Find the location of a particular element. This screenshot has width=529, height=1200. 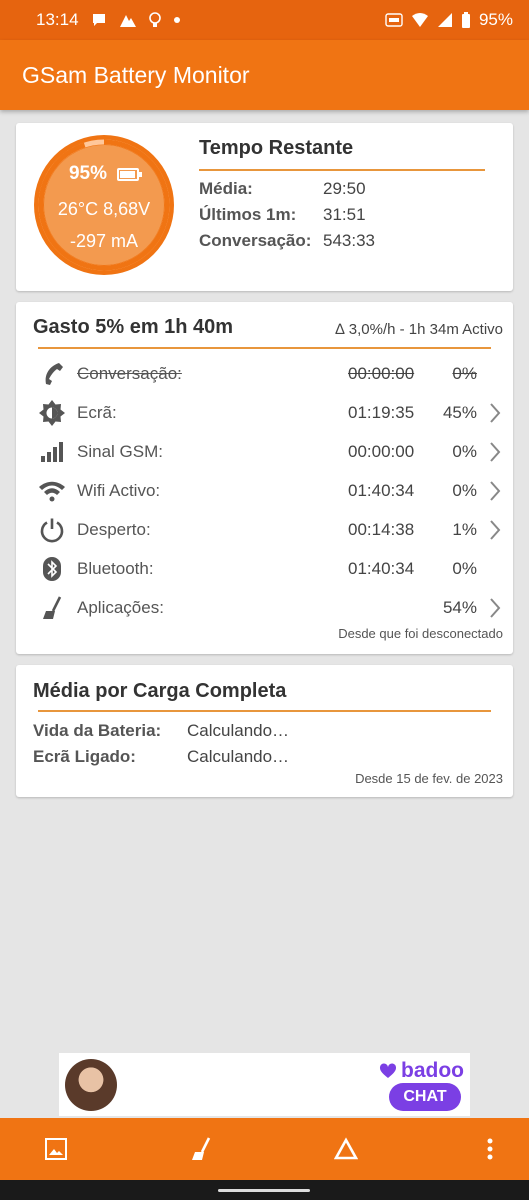

signal-bars-icon is located at coordinates (52, 452).